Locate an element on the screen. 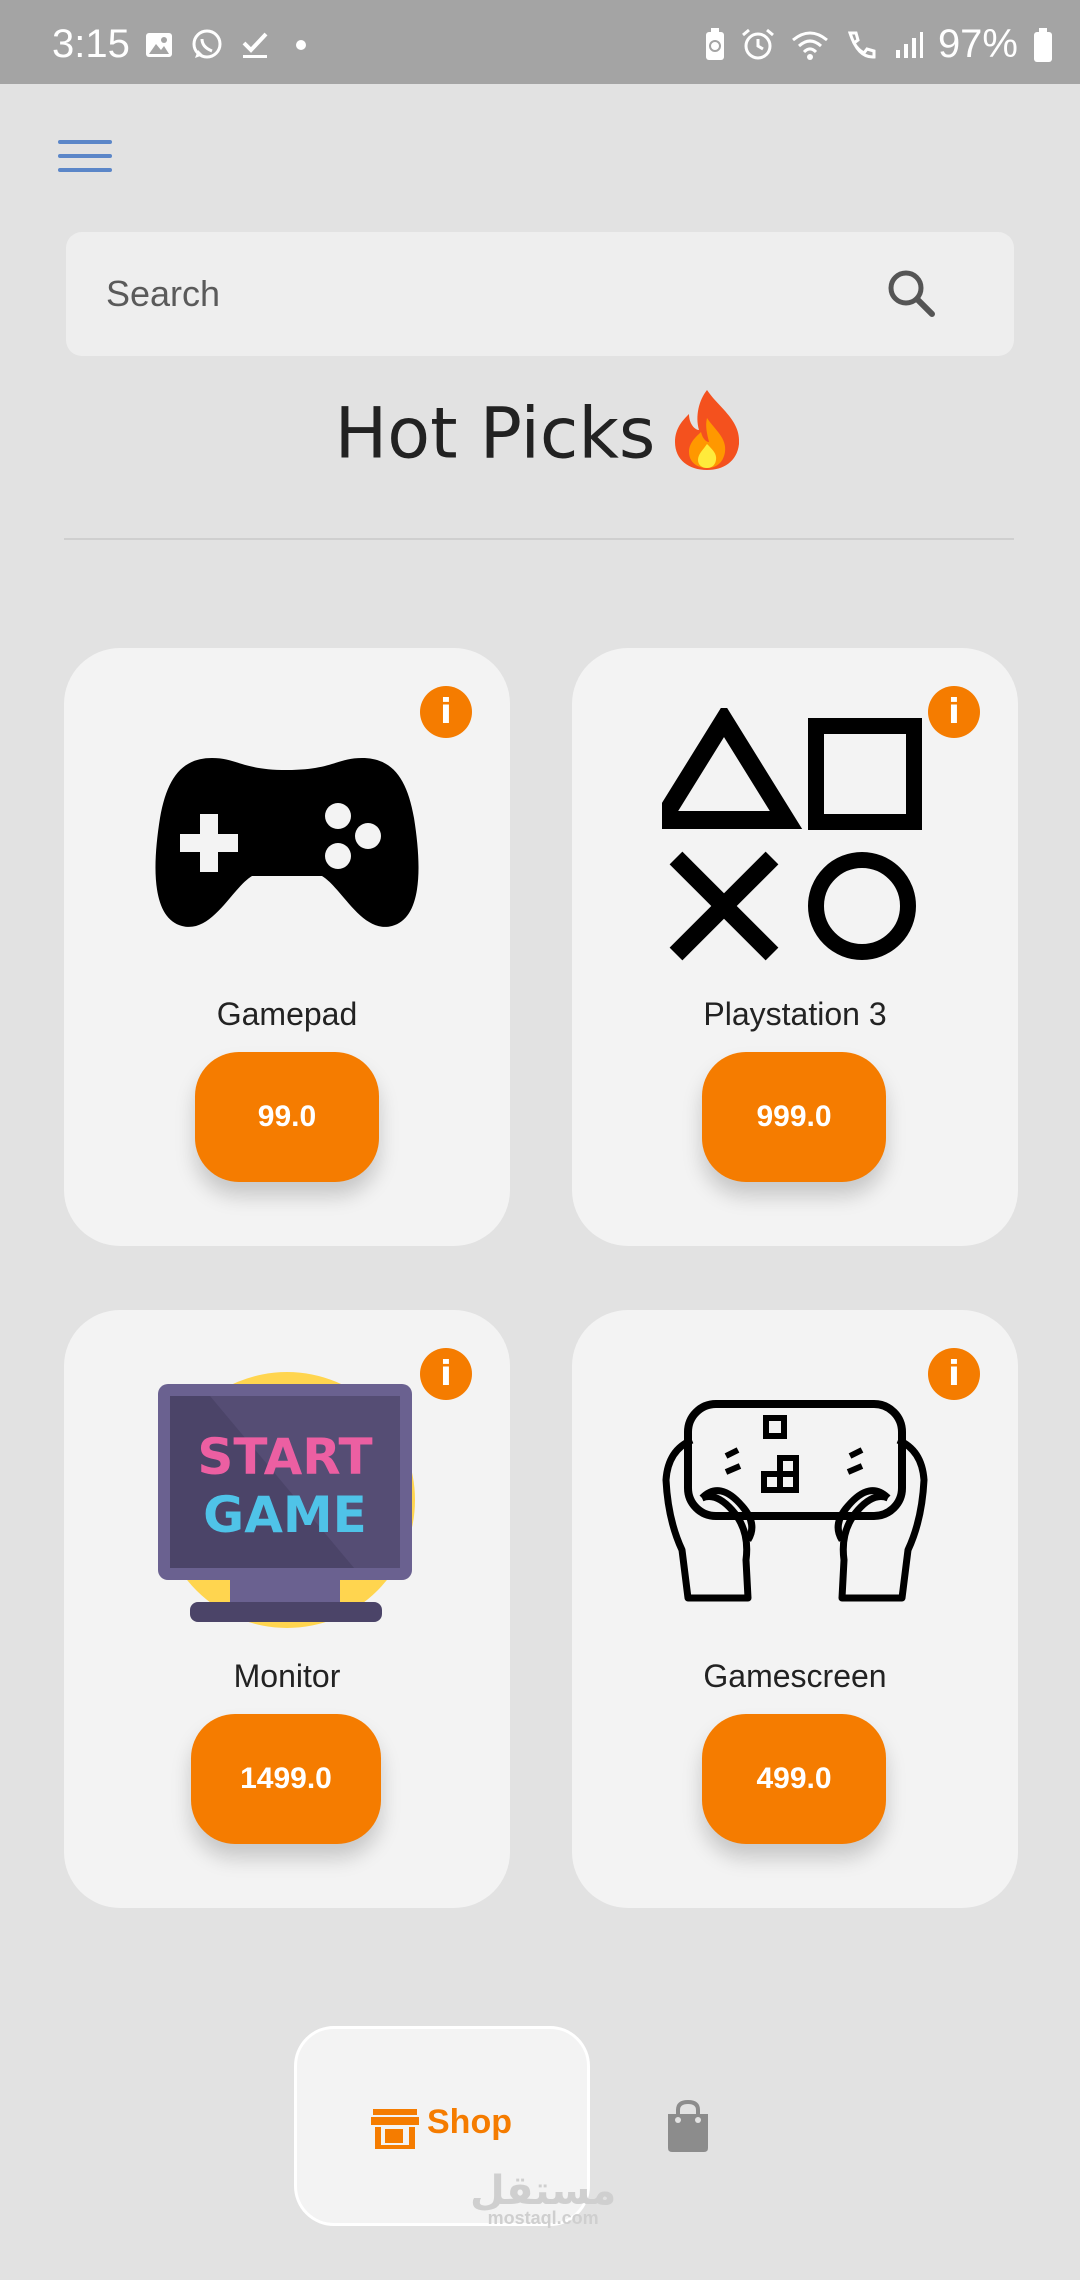  price-button: 99.0 is located at coordinates (287, 1117).